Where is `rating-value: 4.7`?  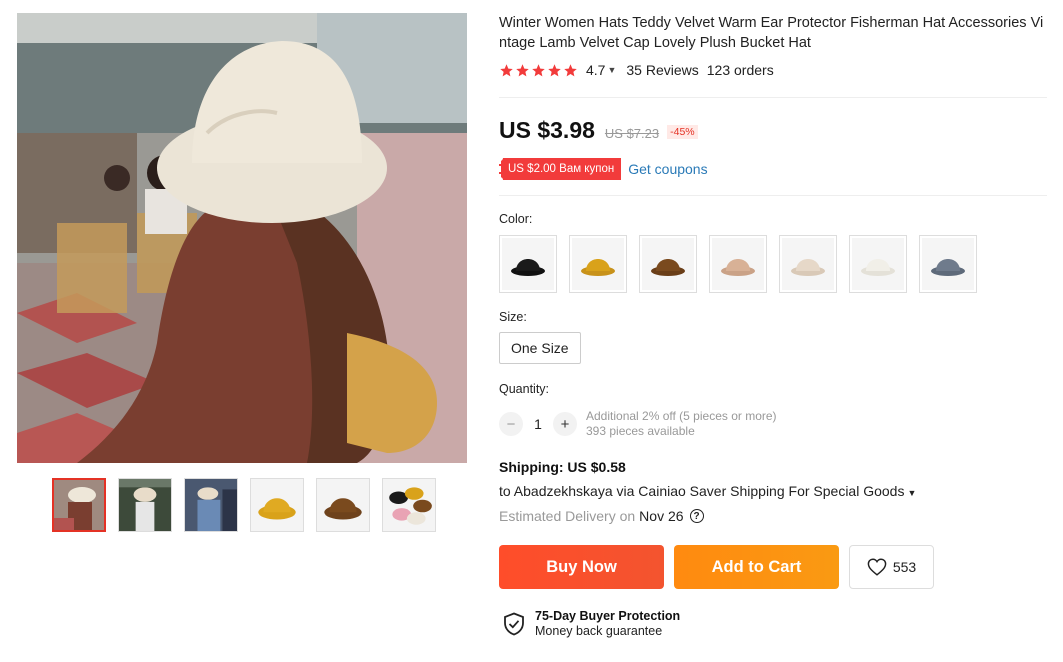 rating-value: 4.7 is located at coordinates (595, 70).